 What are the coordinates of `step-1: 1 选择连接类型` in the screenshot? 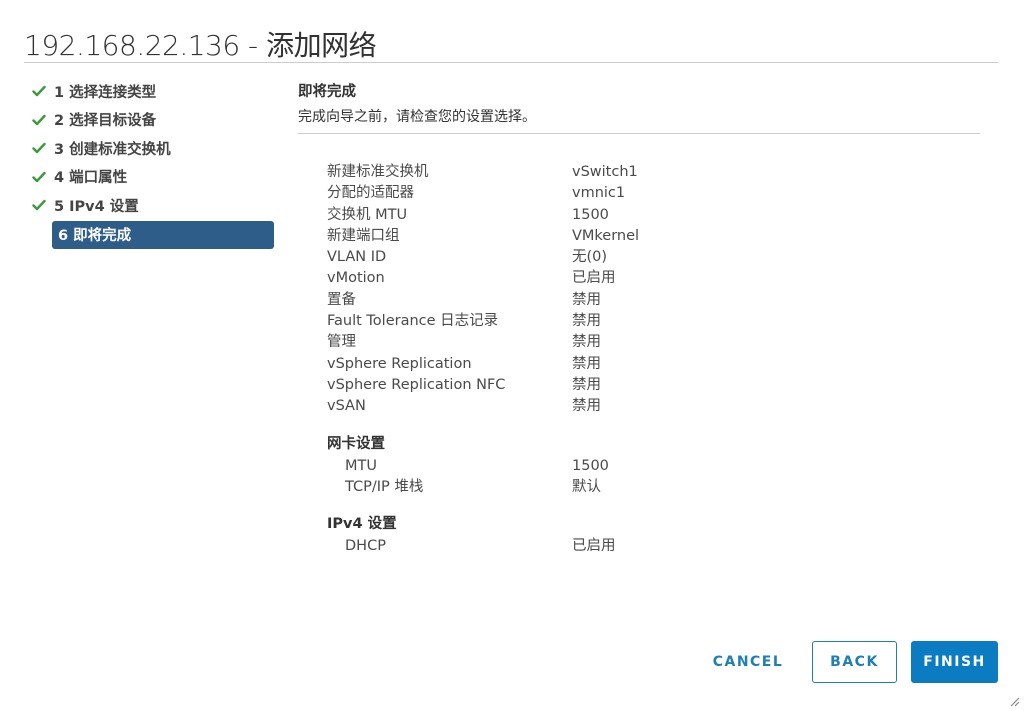 It's located at (154, 91).